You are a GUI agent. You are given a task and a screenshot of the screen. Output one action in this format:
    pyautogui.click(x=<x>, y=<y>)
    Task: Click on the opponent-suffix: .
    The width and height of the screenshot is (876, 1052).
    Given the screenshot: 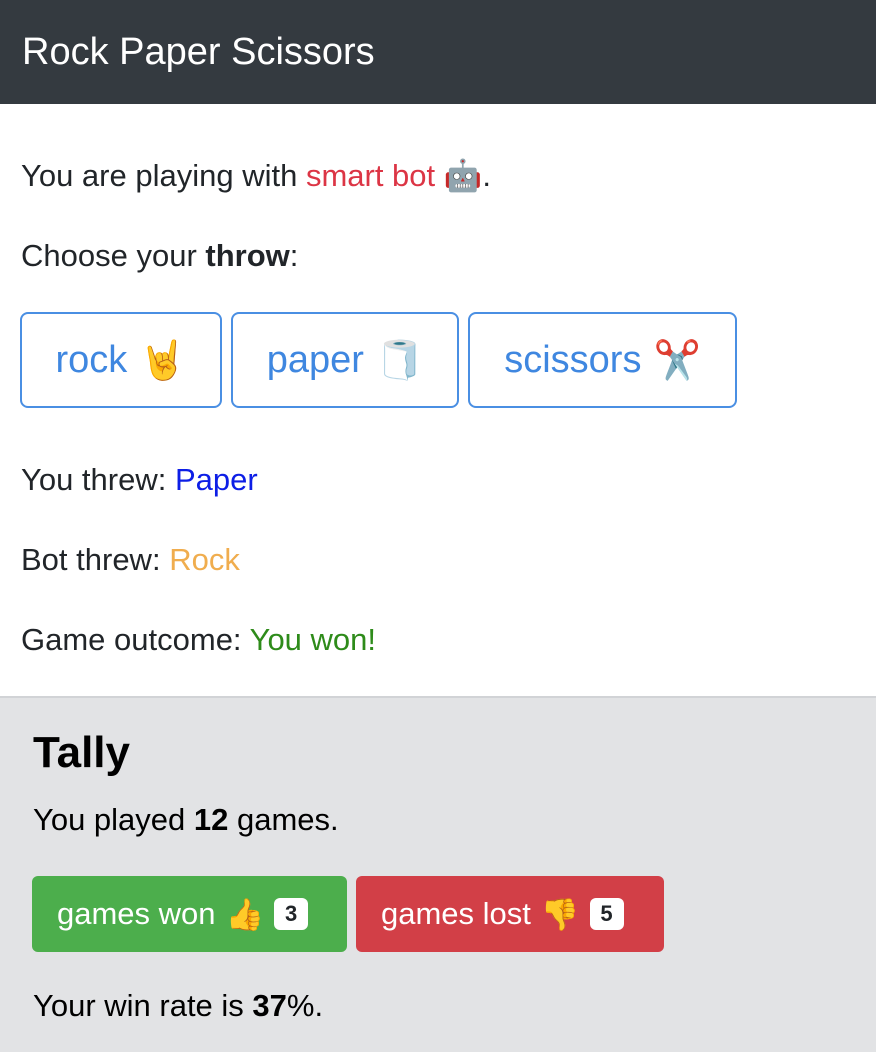 What is the action you would take?
    pyautogui.click(x=487, y=175)
    